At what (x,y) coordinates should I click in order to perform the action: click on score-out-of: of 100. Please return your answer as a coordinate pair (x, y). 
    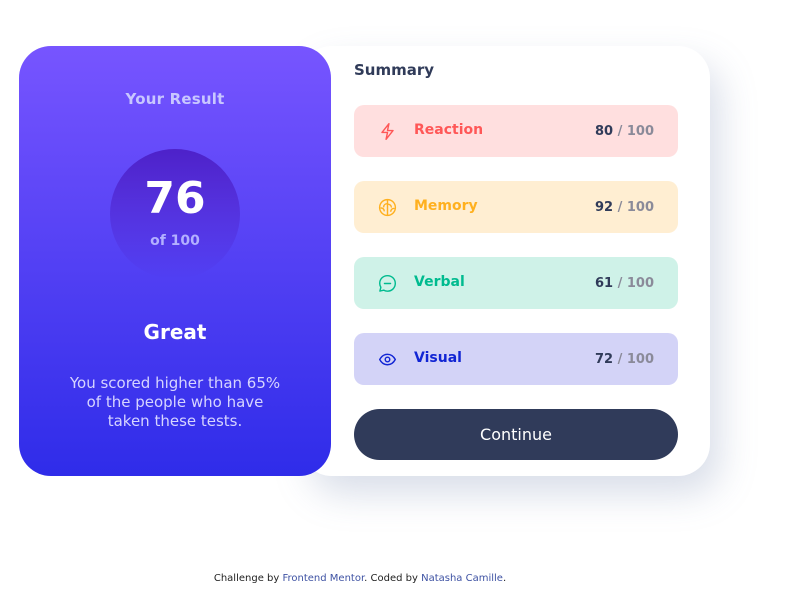
    Looking at the image, I should click on (175, 241).